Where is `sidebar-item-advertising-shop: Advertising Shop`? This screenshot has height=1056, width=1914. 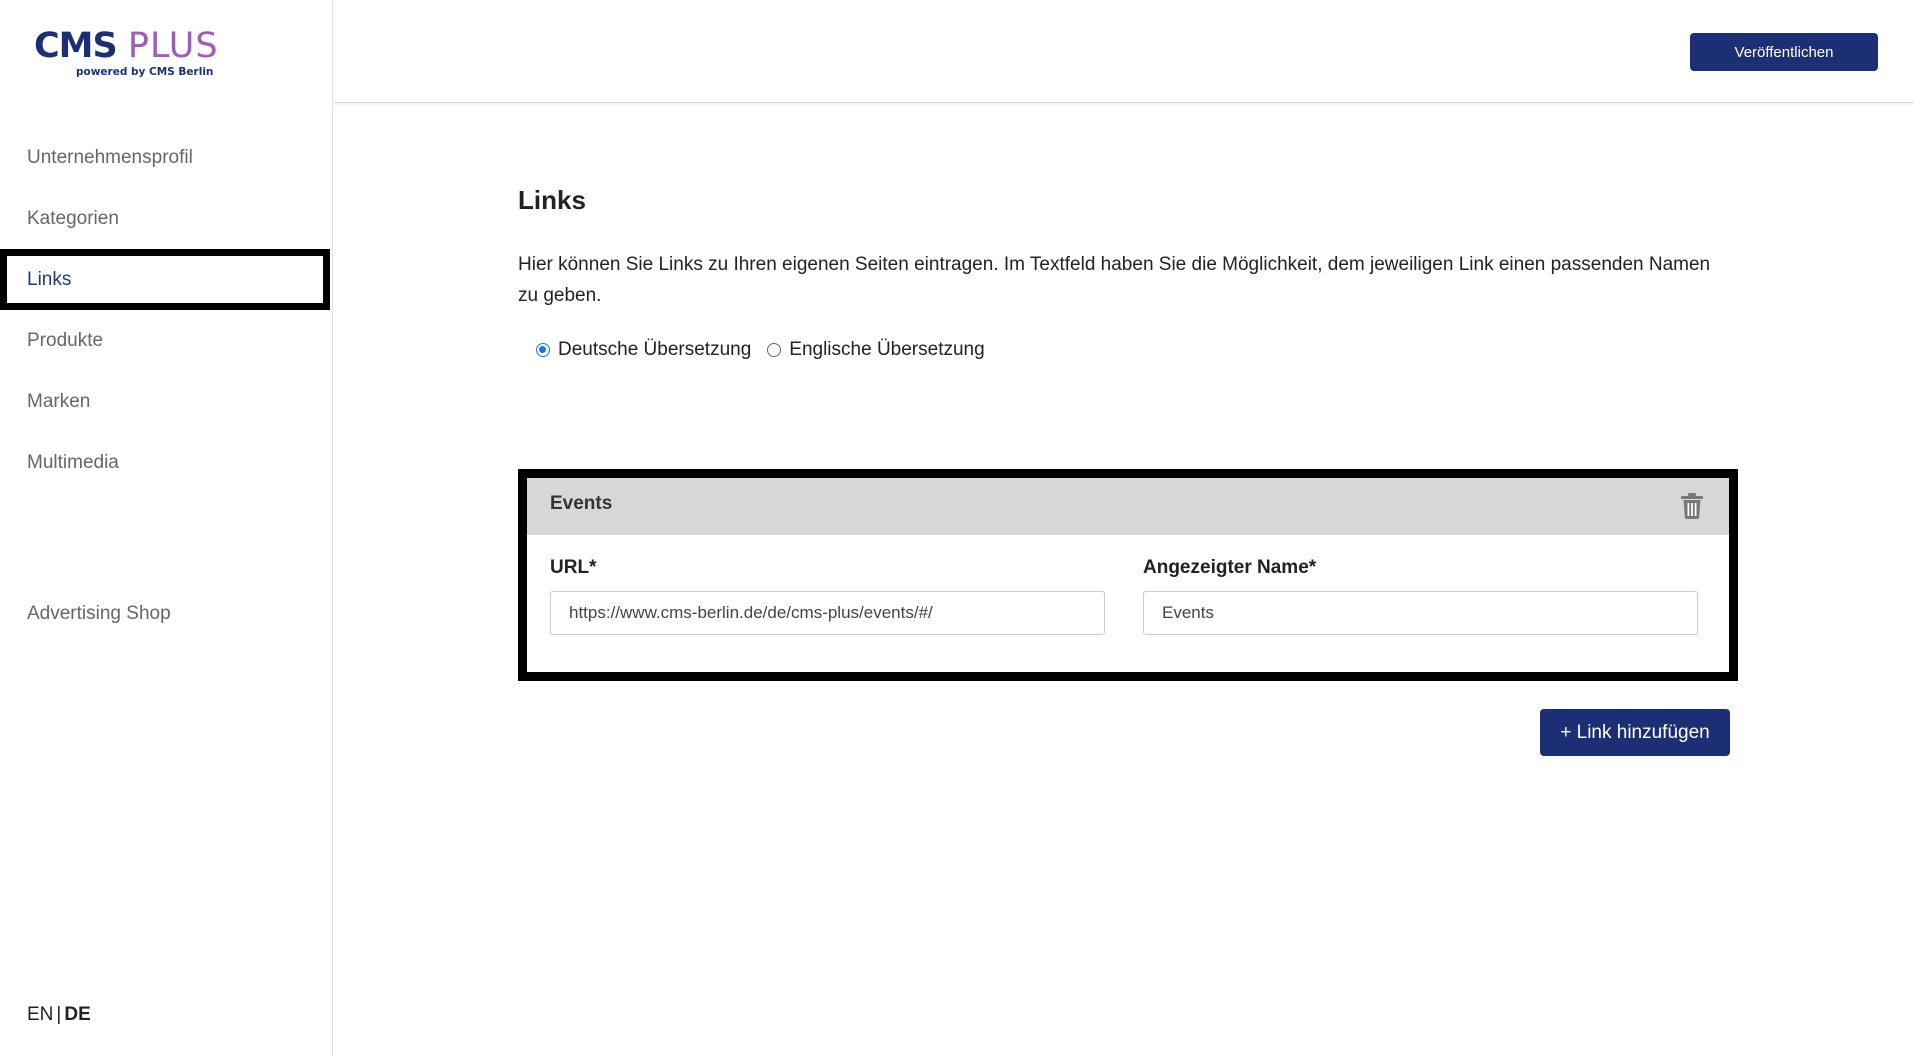 sidebar-item-advertising-shop: Advertising Shop is located at coordinates (99, 614).